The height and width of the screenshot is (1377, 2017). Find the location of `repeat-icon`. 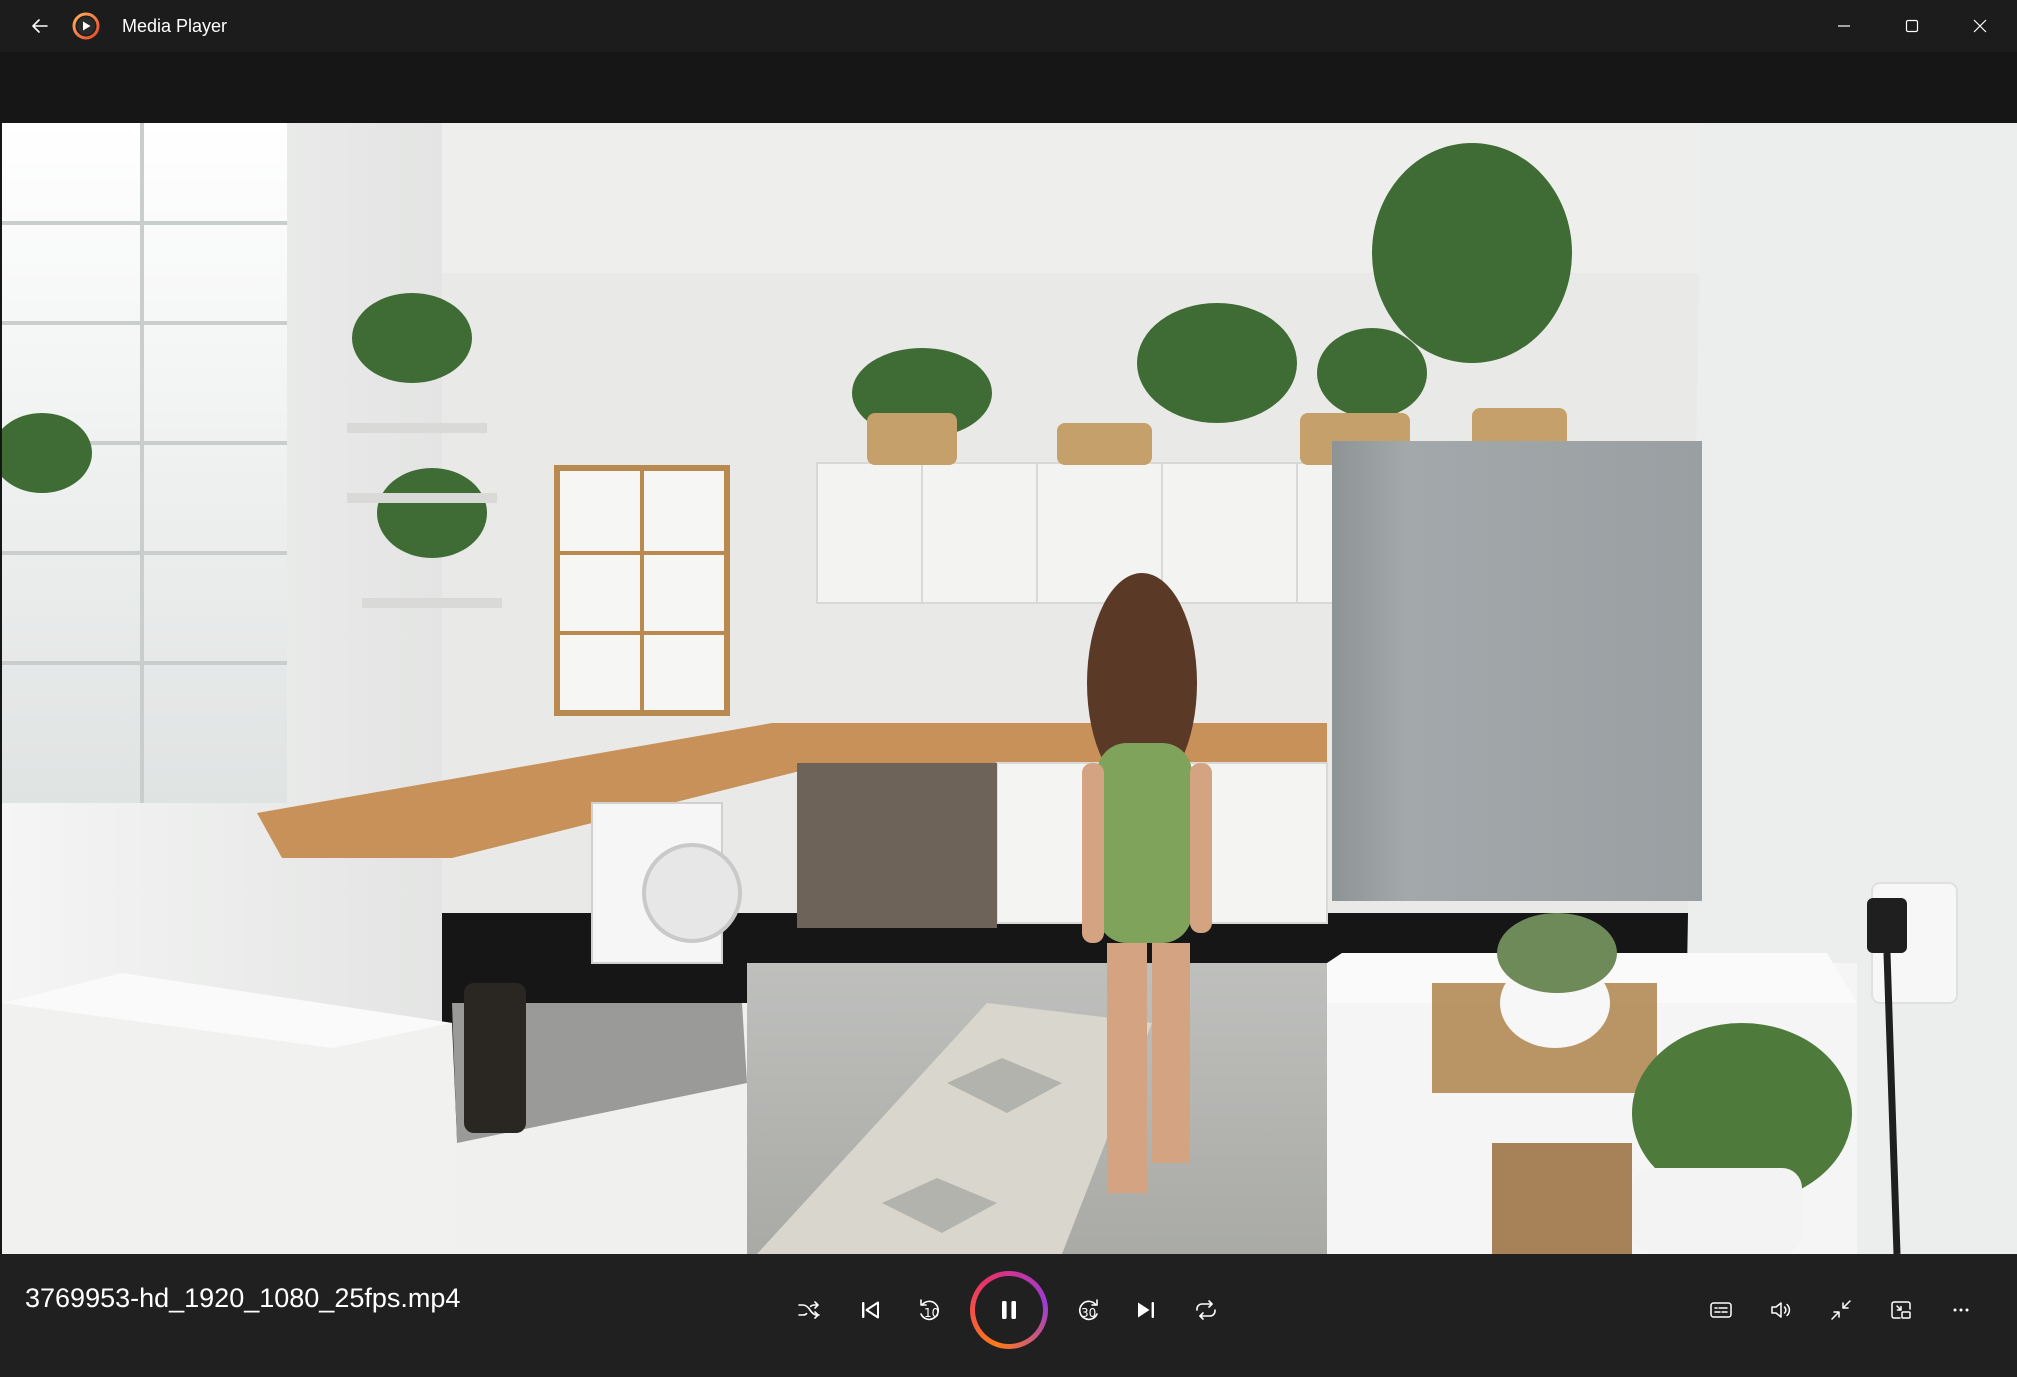

repeat-icon is located at coordinates (1206, 1310).